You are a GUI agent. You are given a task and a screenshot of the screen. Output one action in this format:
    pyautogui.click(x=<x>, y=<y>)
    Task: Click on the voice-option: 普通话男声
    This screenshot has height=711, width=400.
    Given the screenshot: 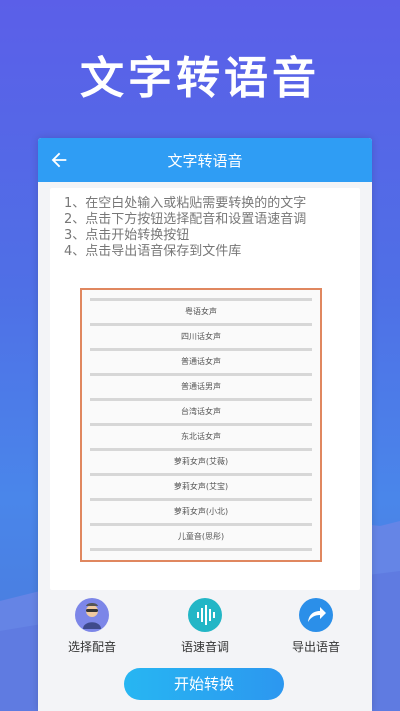 What is the action you would take?
    pyautogui.click(x=201, y=384)
    